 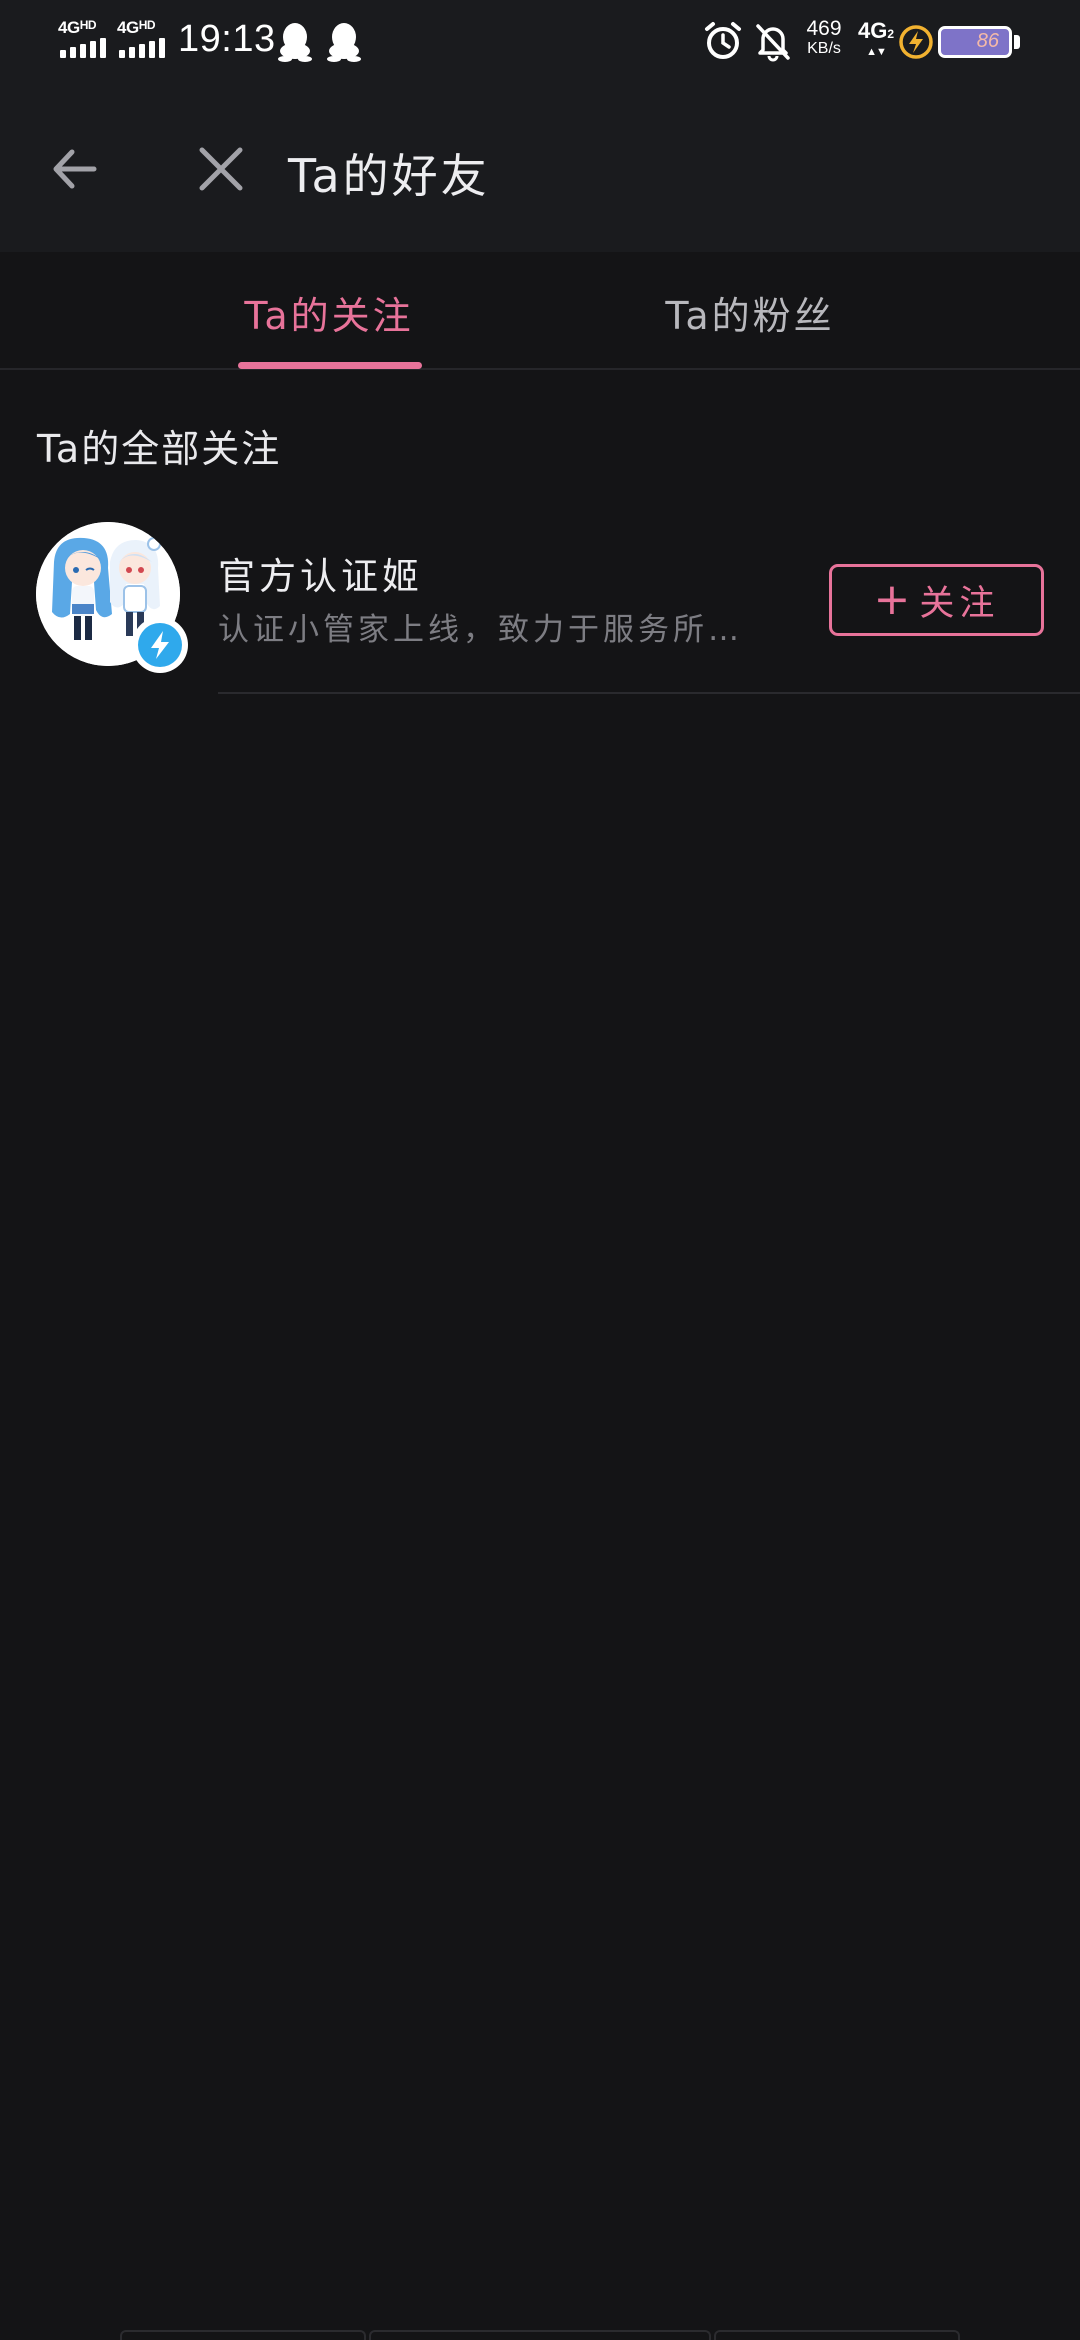 I want to click on status-bar: 4GHD 4GHD 19:13 469 KB/s 4G2 ▲▼ 86, so click(x=540, y=41).